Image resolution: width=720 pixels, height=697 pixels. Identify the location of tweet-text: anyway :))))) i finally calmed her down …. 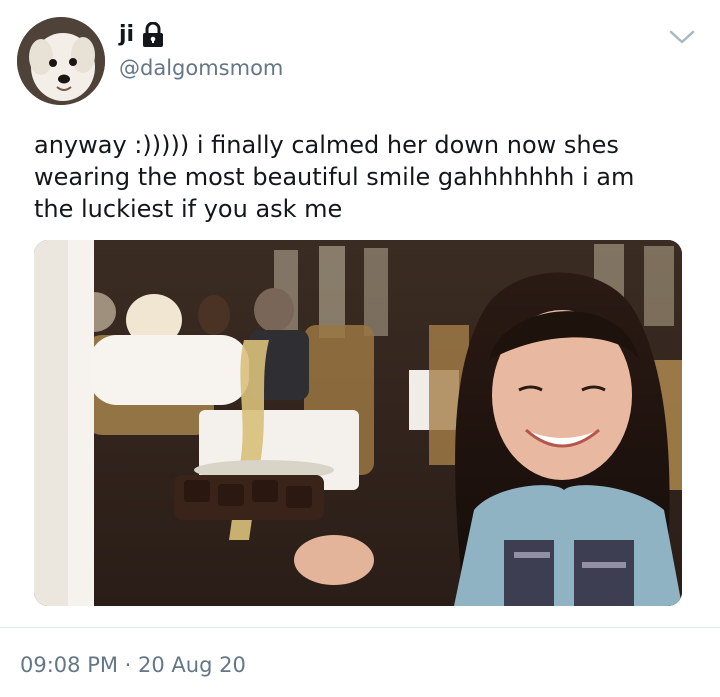
(334, 177).